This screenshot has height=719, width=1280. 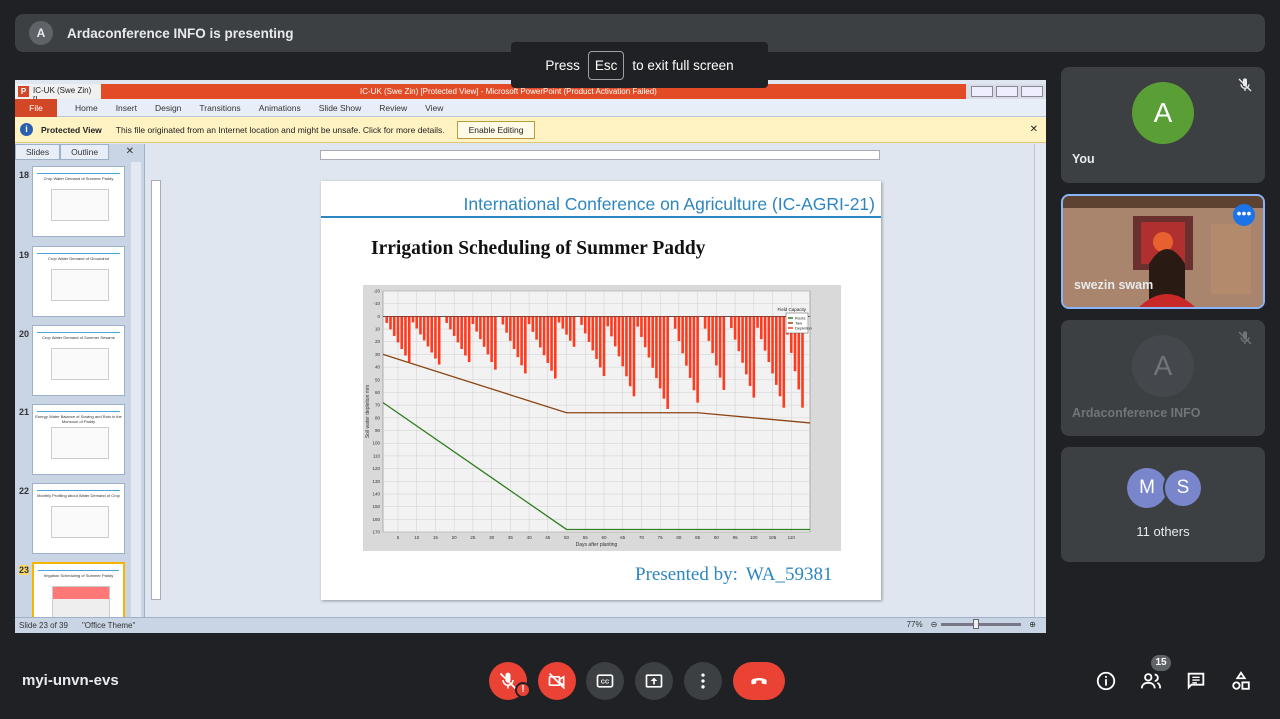 I want to click on close-icon: ✕, so click(x=129, y=151).